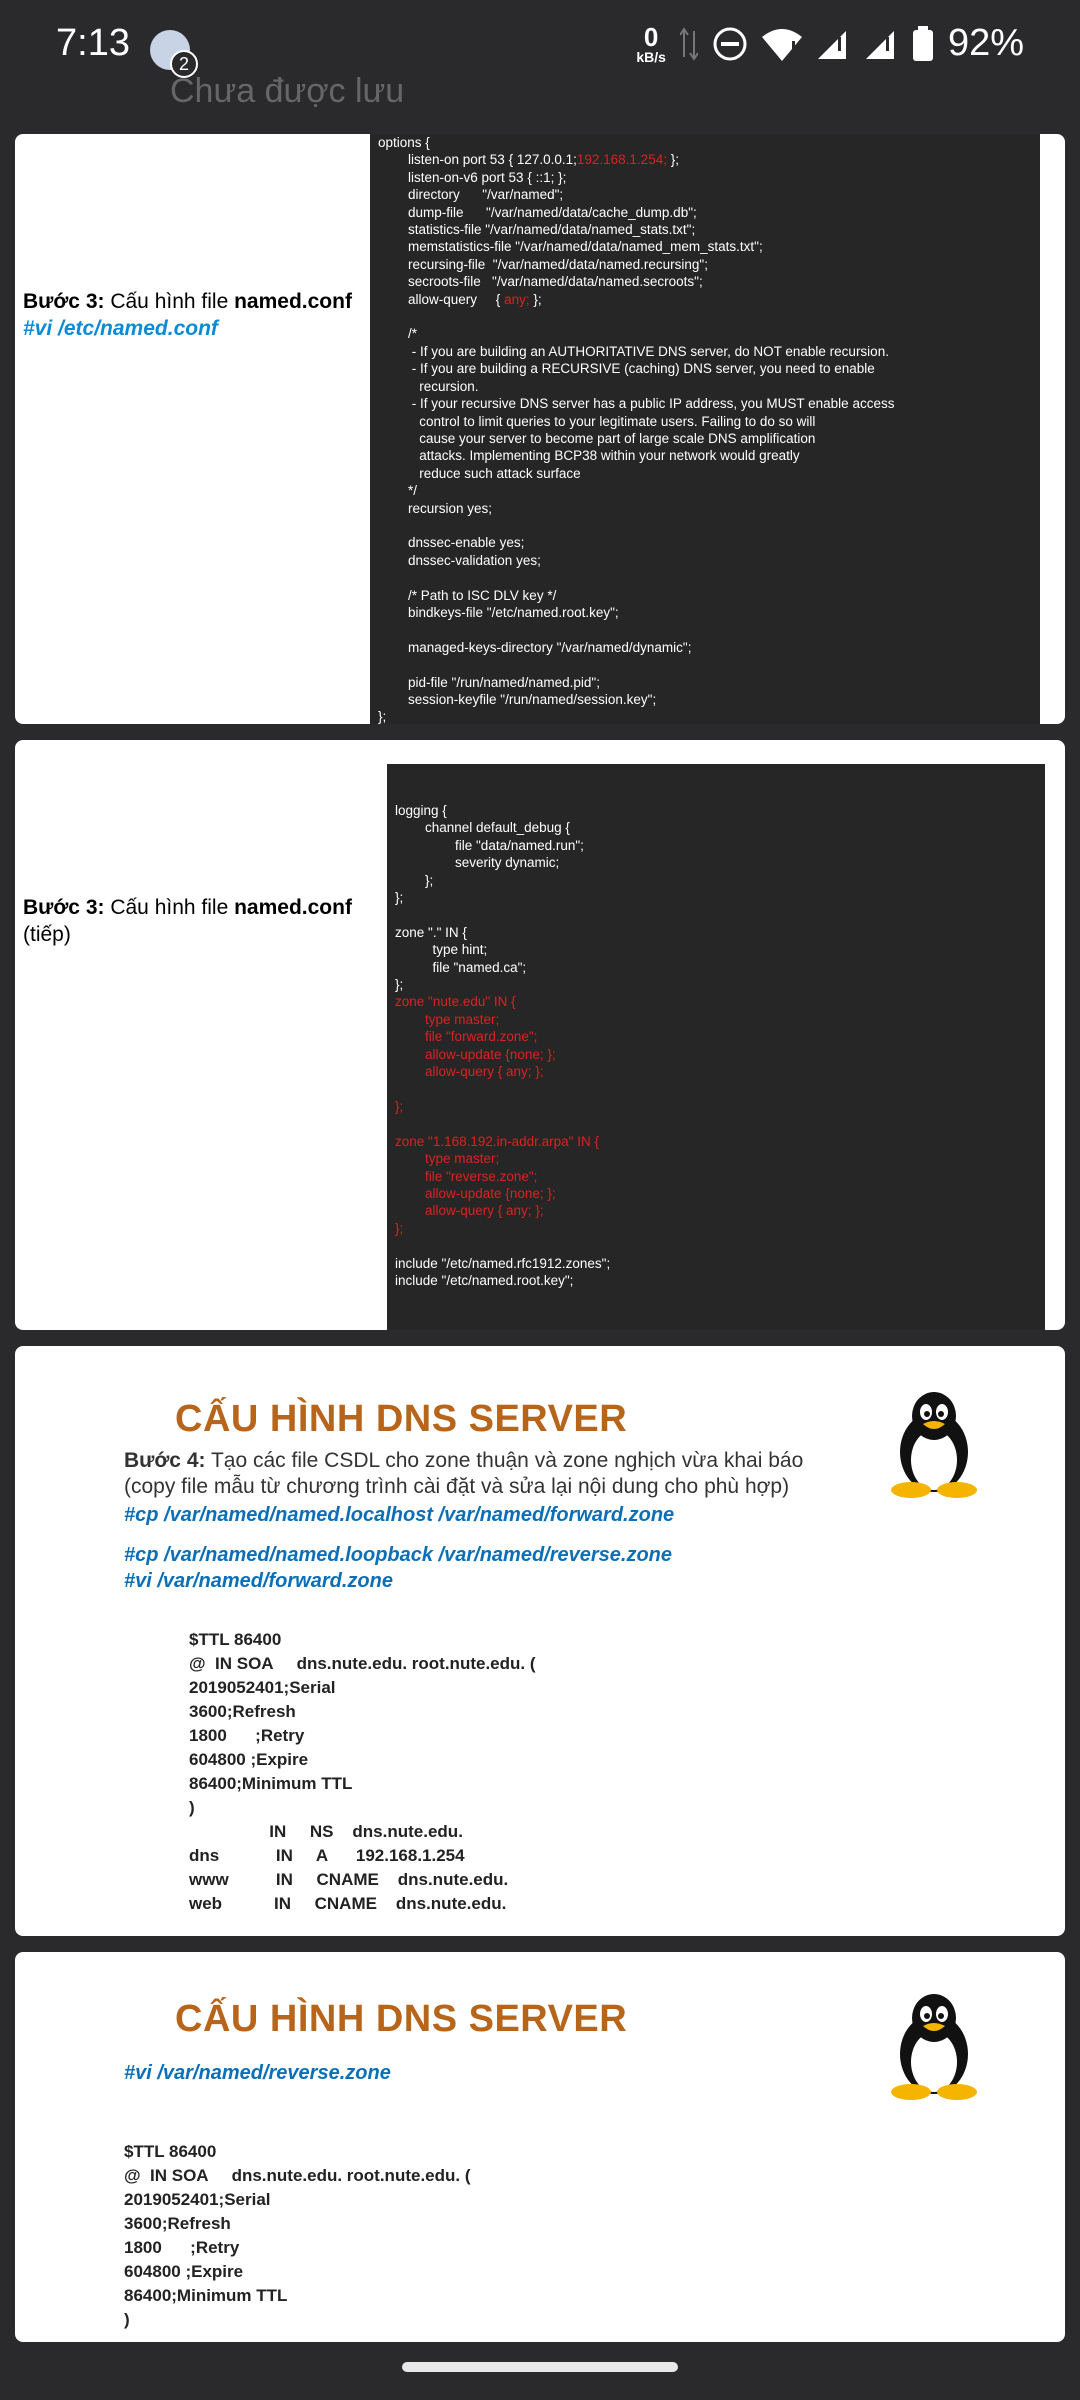  Describe the element at coordinates (688, 43) in the screenshot. I see `transfer-arrows-icon` at that location.